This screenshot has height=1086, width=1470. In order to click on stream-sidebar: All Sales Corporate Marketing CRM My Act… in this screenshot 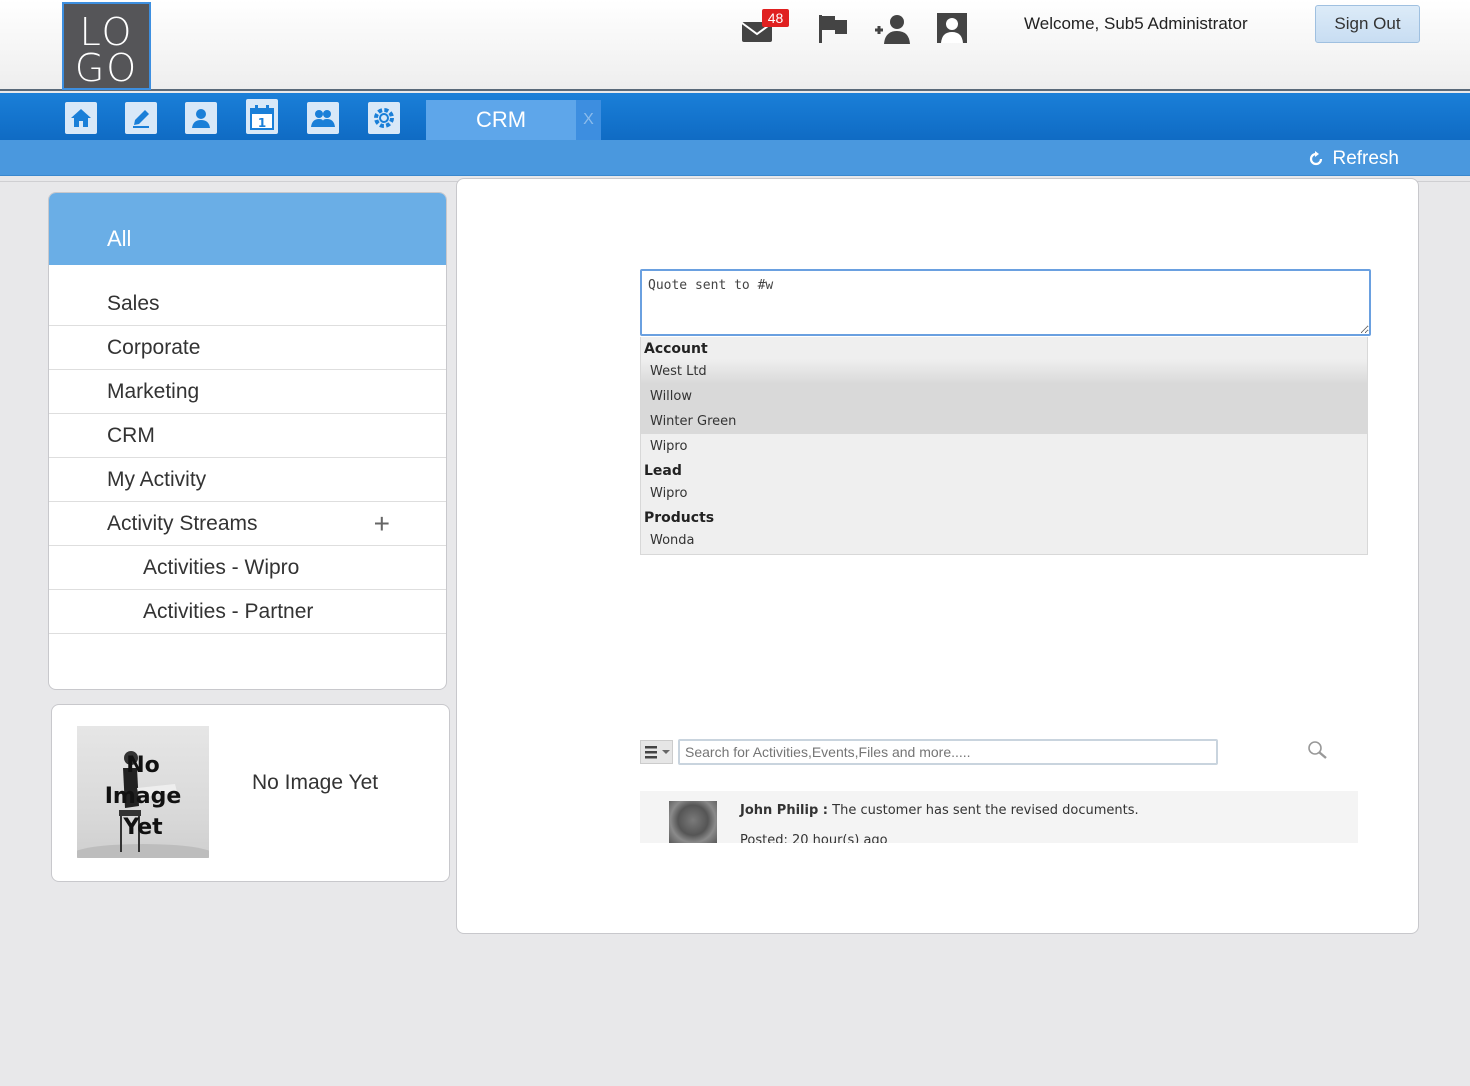, I will do `click(247, 441)`.